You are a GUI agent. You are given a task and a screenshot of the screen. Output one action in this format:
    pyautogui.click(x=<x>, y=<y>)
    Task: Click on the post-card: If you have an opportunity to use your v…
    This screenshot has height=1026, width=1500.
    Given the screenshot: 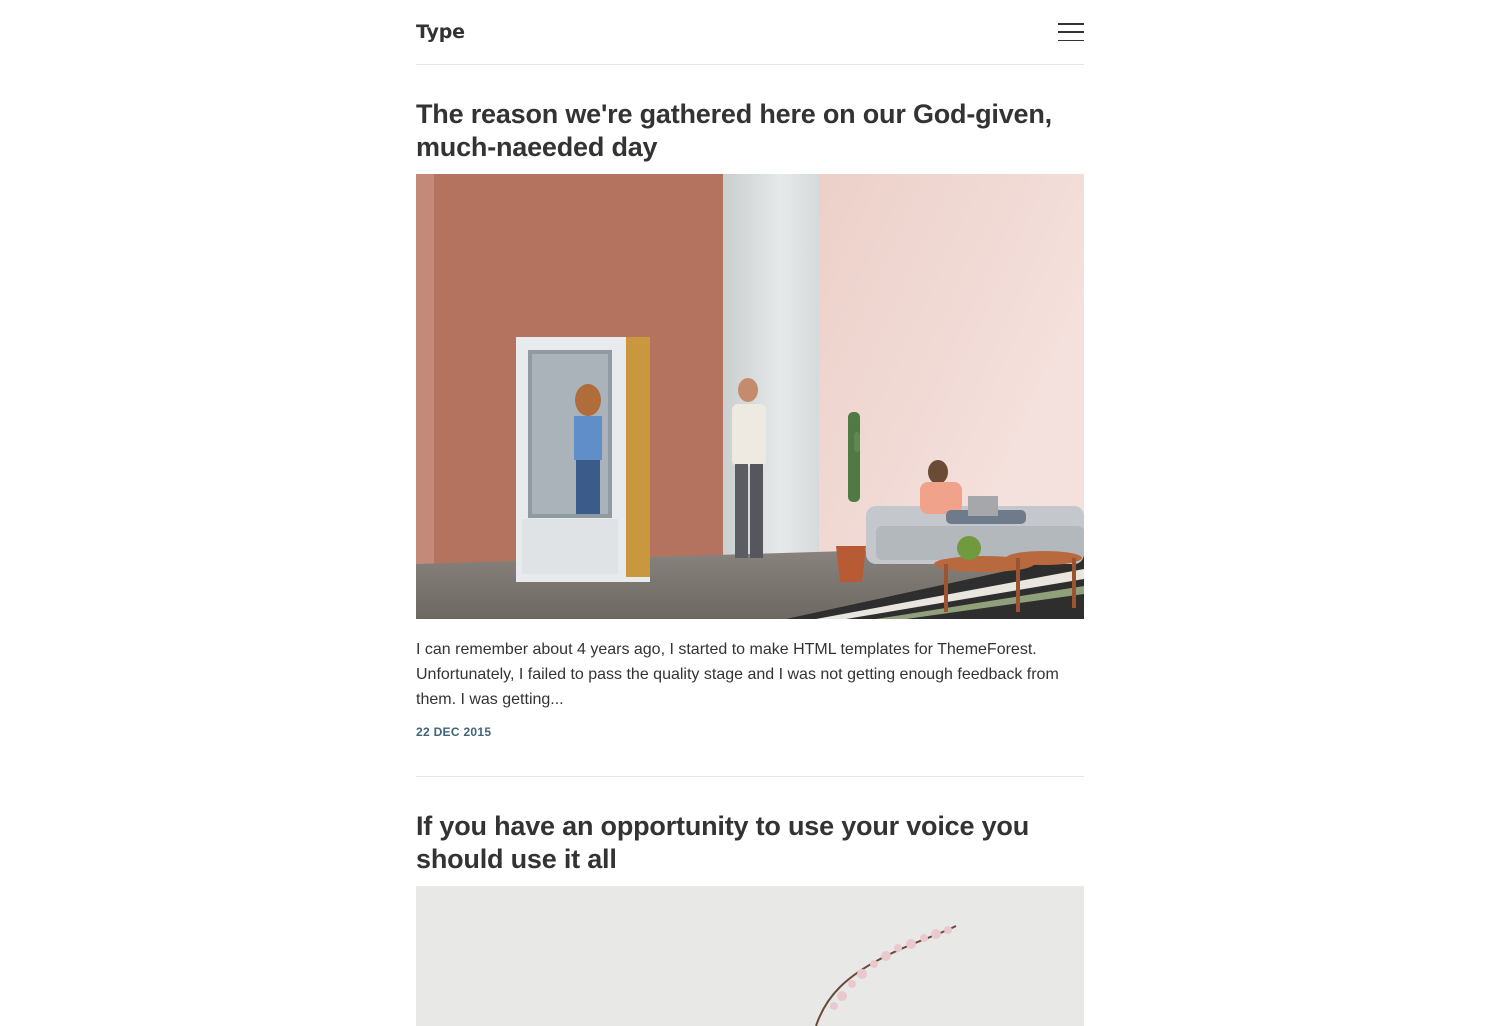 What is the action you would take?
    pyautogui.click(x=750, y=901)
    